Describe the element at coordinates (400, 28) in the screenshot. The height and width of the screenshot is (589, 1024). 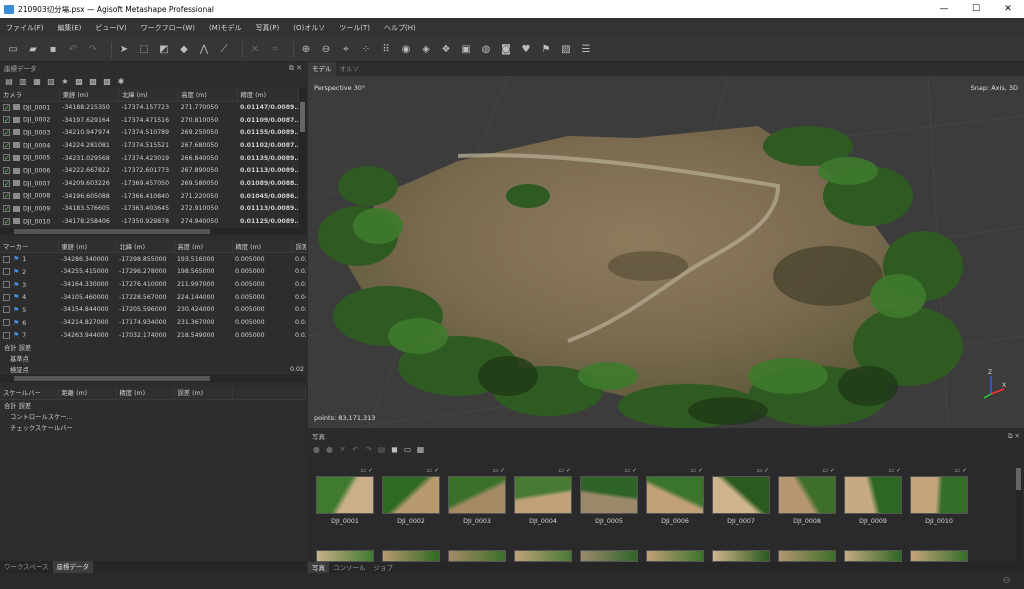
I see `menu-help: ヘルプ(H)` at that location.